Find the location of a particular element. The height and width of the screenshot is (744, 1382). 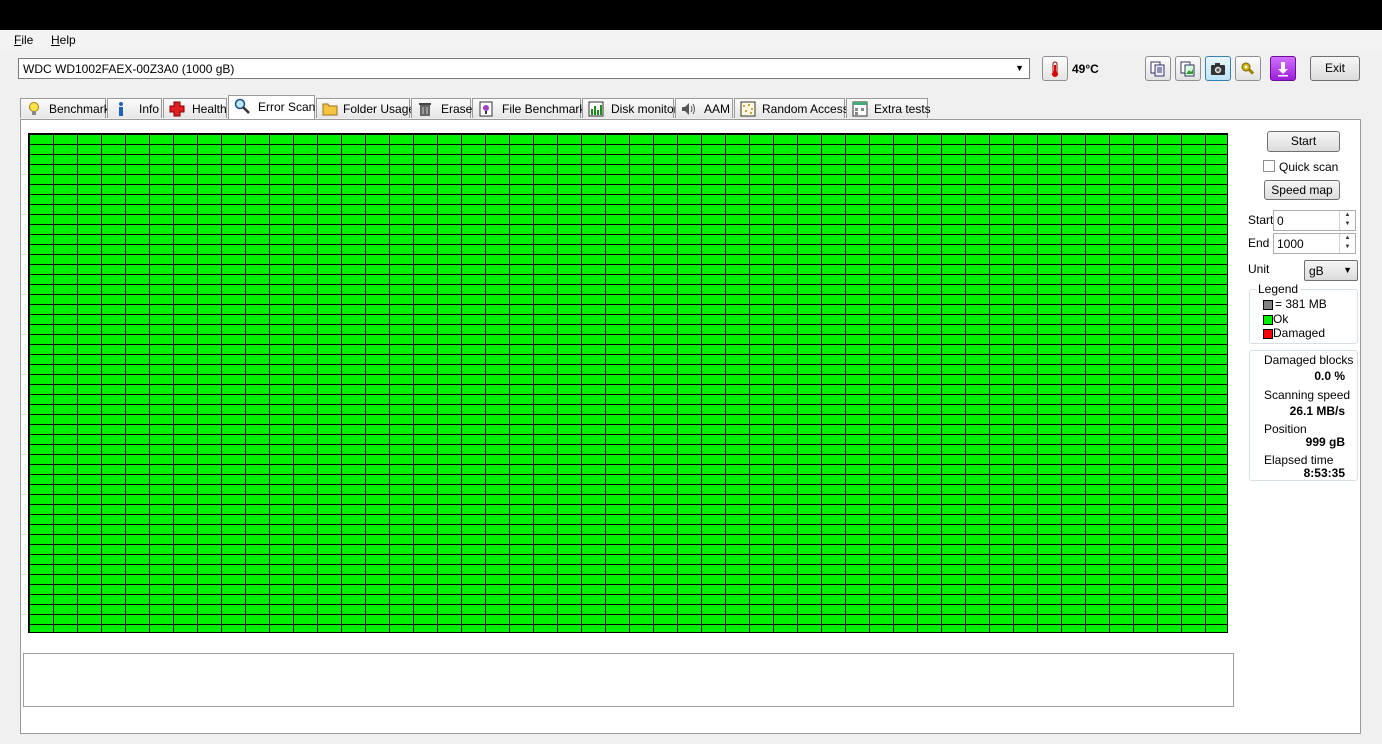

copy-text-button is located at coordinates (1158, 68).